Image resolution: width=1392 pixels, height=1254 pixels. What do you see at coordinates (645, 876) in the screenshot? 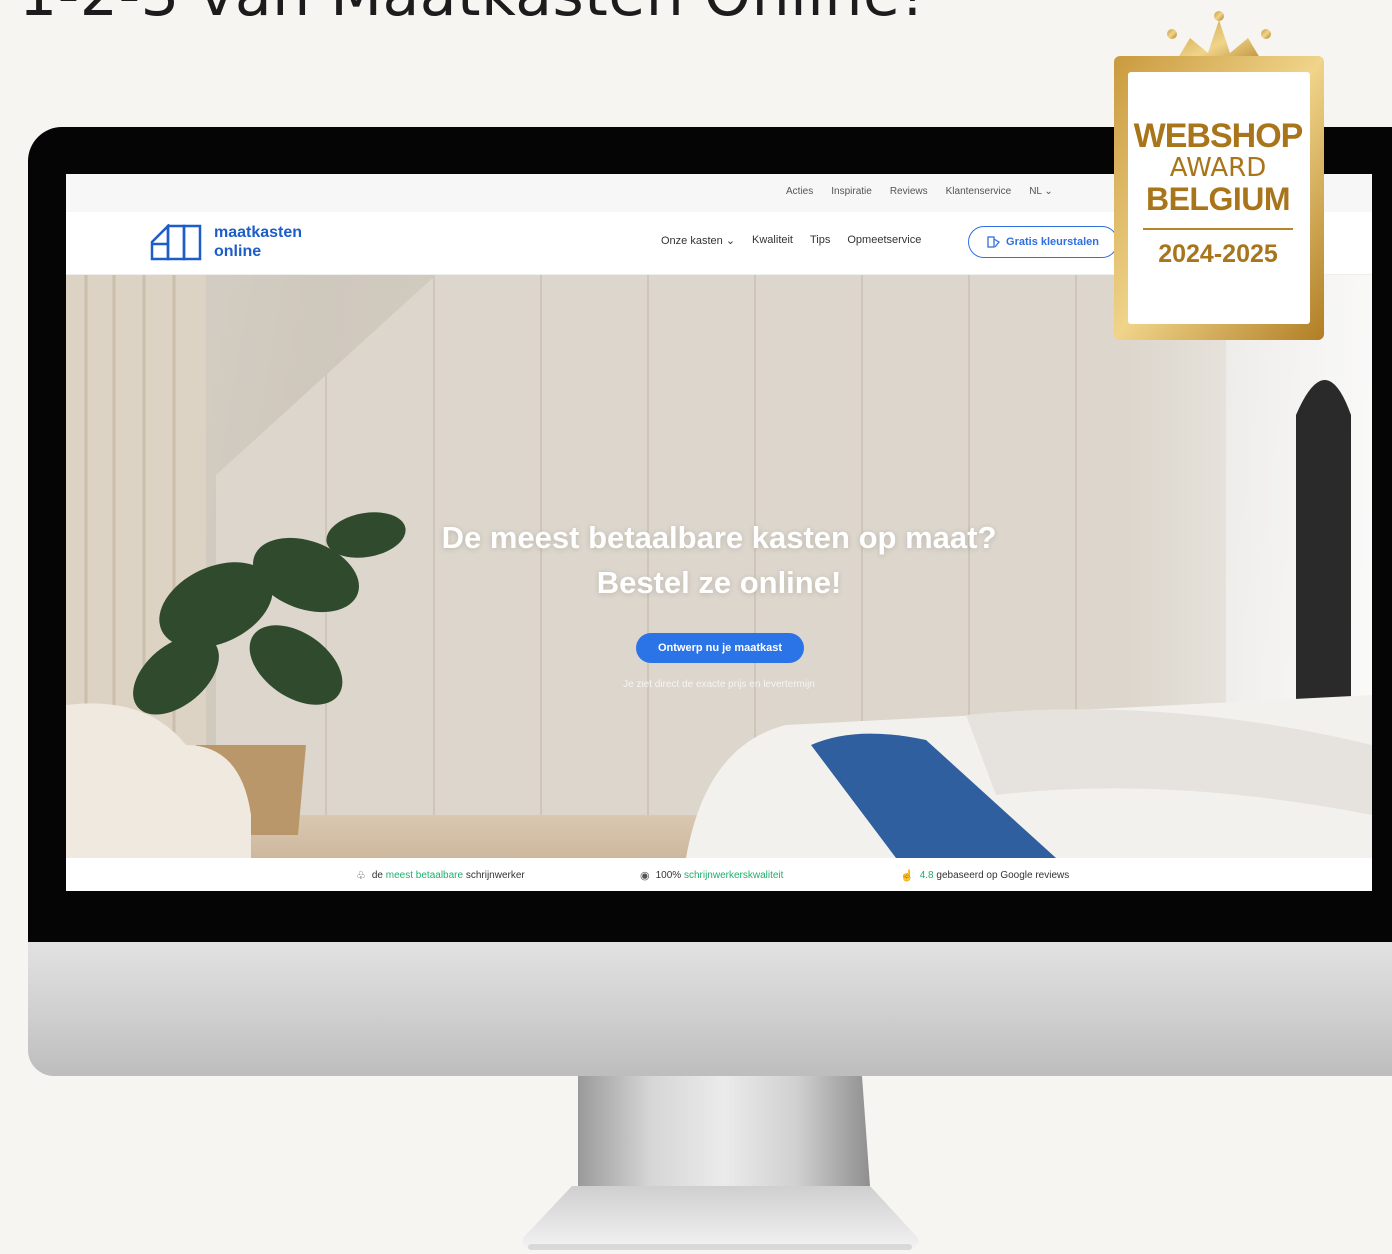
I see `quality-badge-icon: ◉` at bounding box center [645, 876].